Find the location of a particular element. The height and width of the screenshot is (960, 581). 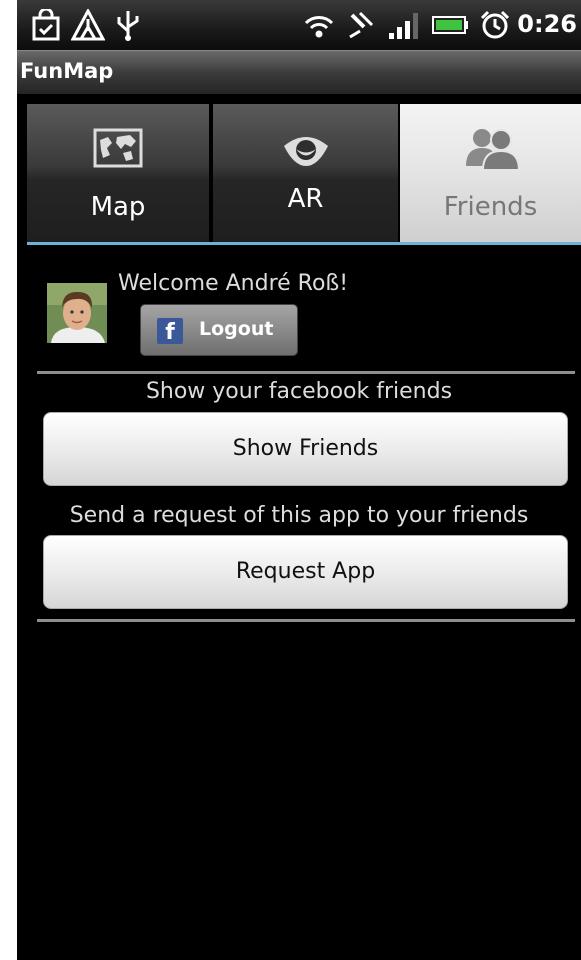

friends-icon is located at coordinates (492, 150).